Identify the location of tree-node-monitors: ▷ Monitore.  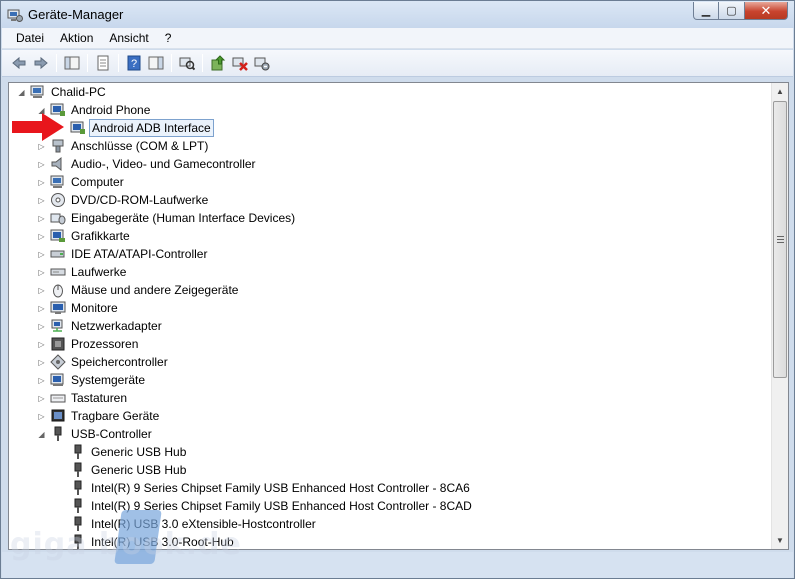
(78, 308).